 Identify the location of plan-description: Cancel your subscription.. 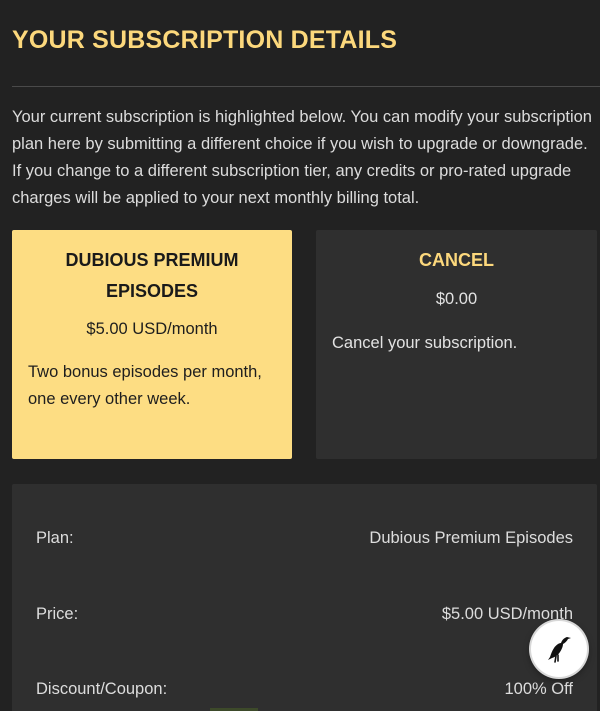
(425, 343).